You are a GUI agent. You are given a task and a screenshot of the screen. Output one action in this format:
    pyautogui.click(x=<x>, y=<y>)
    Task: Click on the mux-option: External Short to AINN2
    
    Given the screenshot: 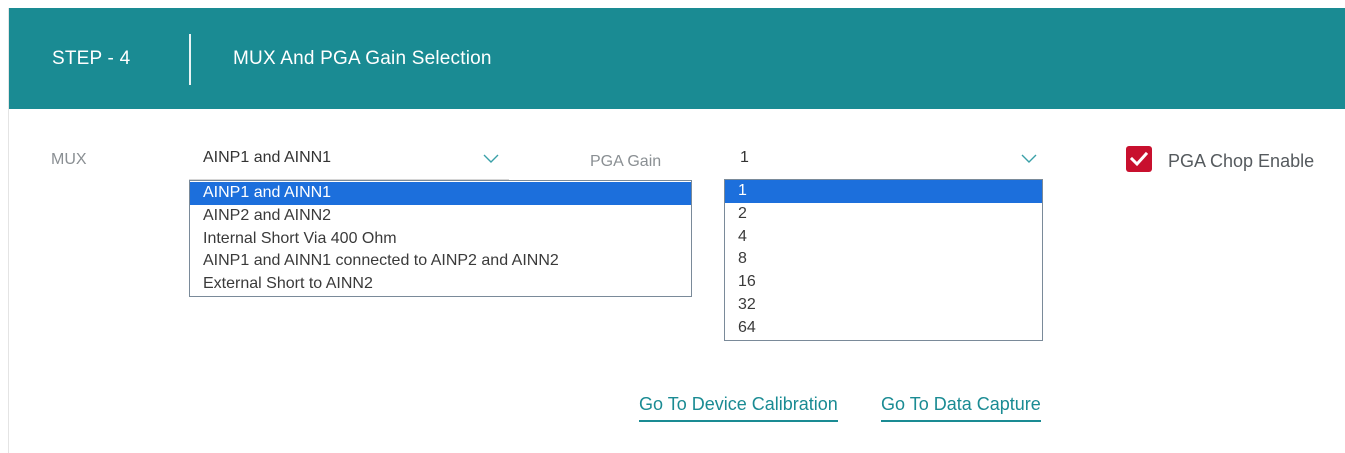 What is the action you would take?
    pyautogui.click(x=440, y=284)
    